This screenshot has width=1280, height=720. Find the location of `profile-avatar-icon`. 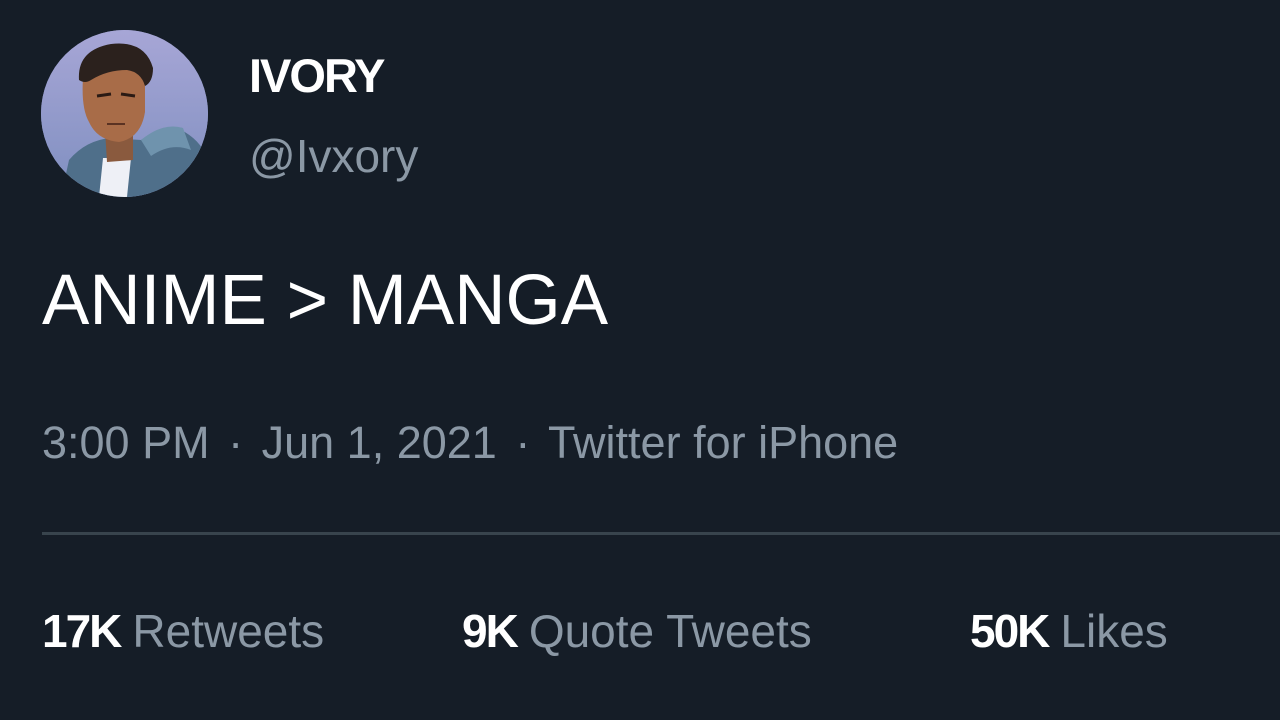

profile-avatar-icon is located at coordinates (124, 113).